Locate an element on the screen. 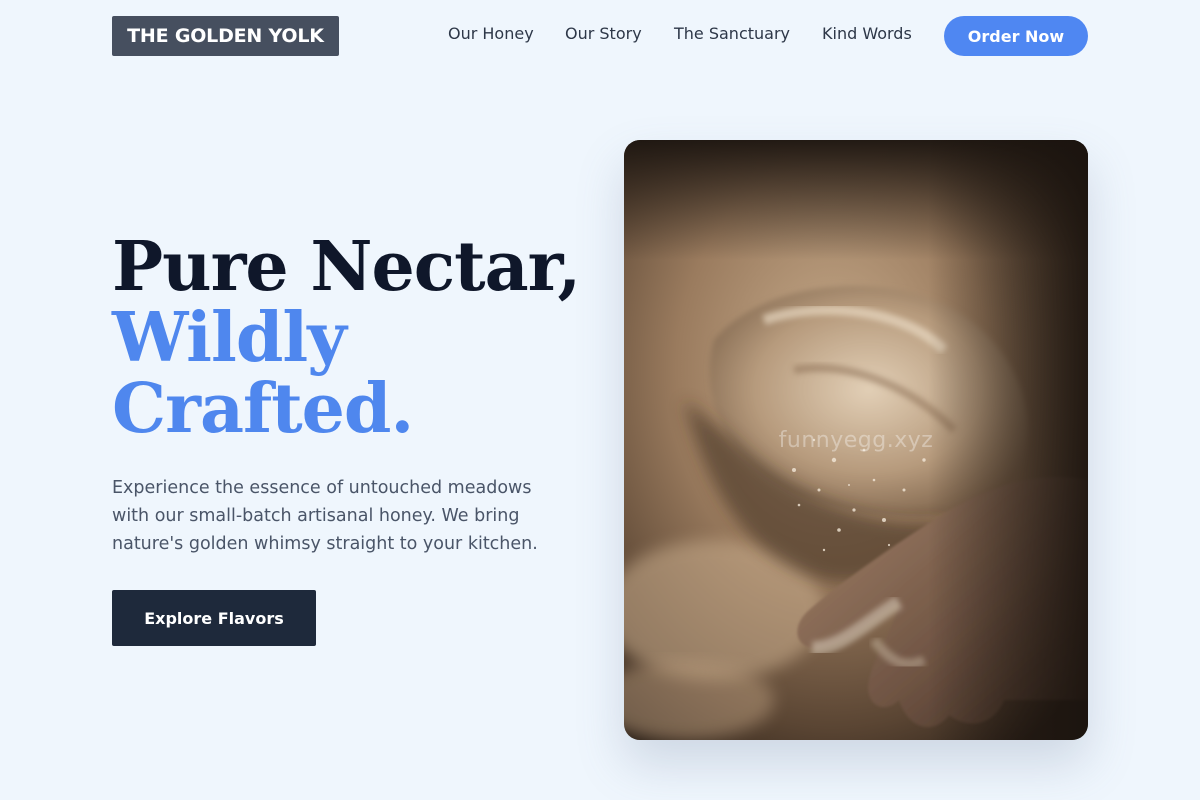 The image size is (1200, 800). hero-headline: Pure Nectar, Wildly Crafted. is located at coordinates (346, 338).